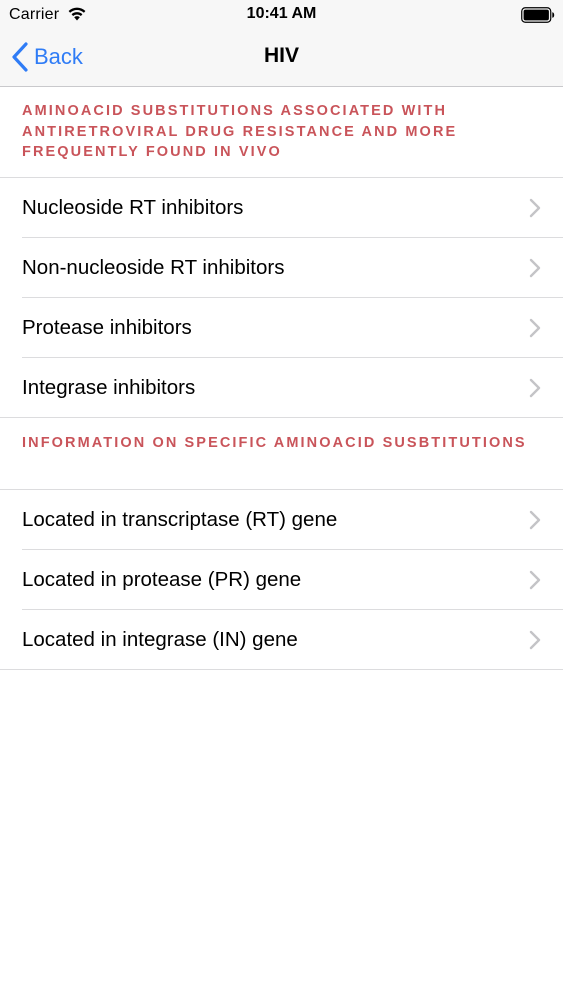  What do you see at coordinates (153, 267) in the screenshot?
I see `row-label: Non-nucleoside RT inhibitors` at bounding box center [153, 267].